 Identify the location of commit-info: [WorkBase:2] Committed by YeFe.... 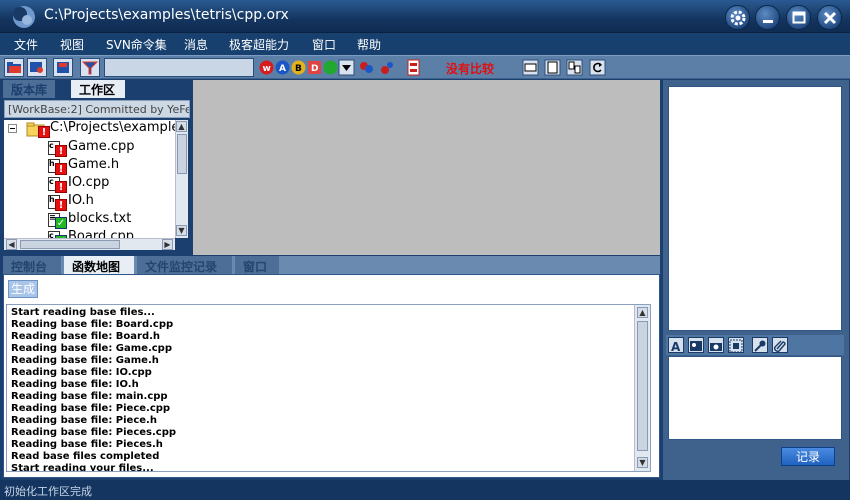
(97, 109).